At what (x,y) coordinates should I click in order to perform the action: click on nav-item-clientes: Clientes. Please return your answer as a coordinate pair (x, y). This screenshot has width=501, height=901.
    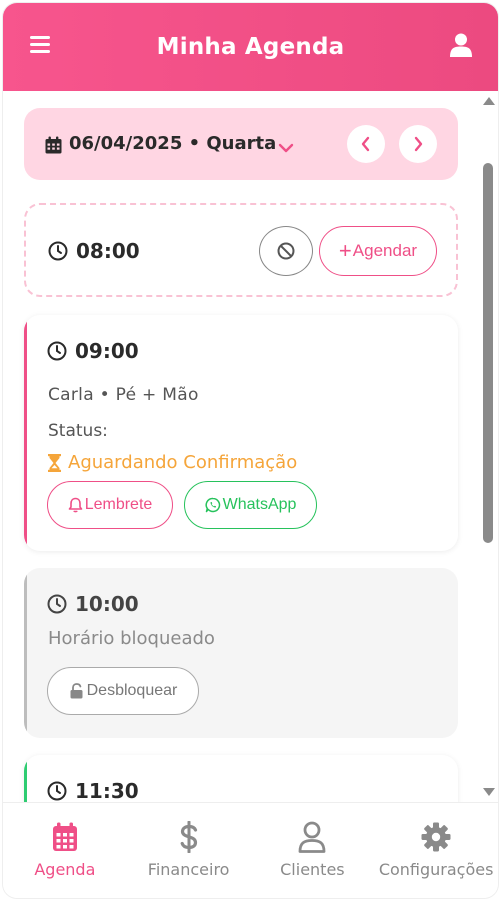
    Looking at the image, I should click on (313, 850).